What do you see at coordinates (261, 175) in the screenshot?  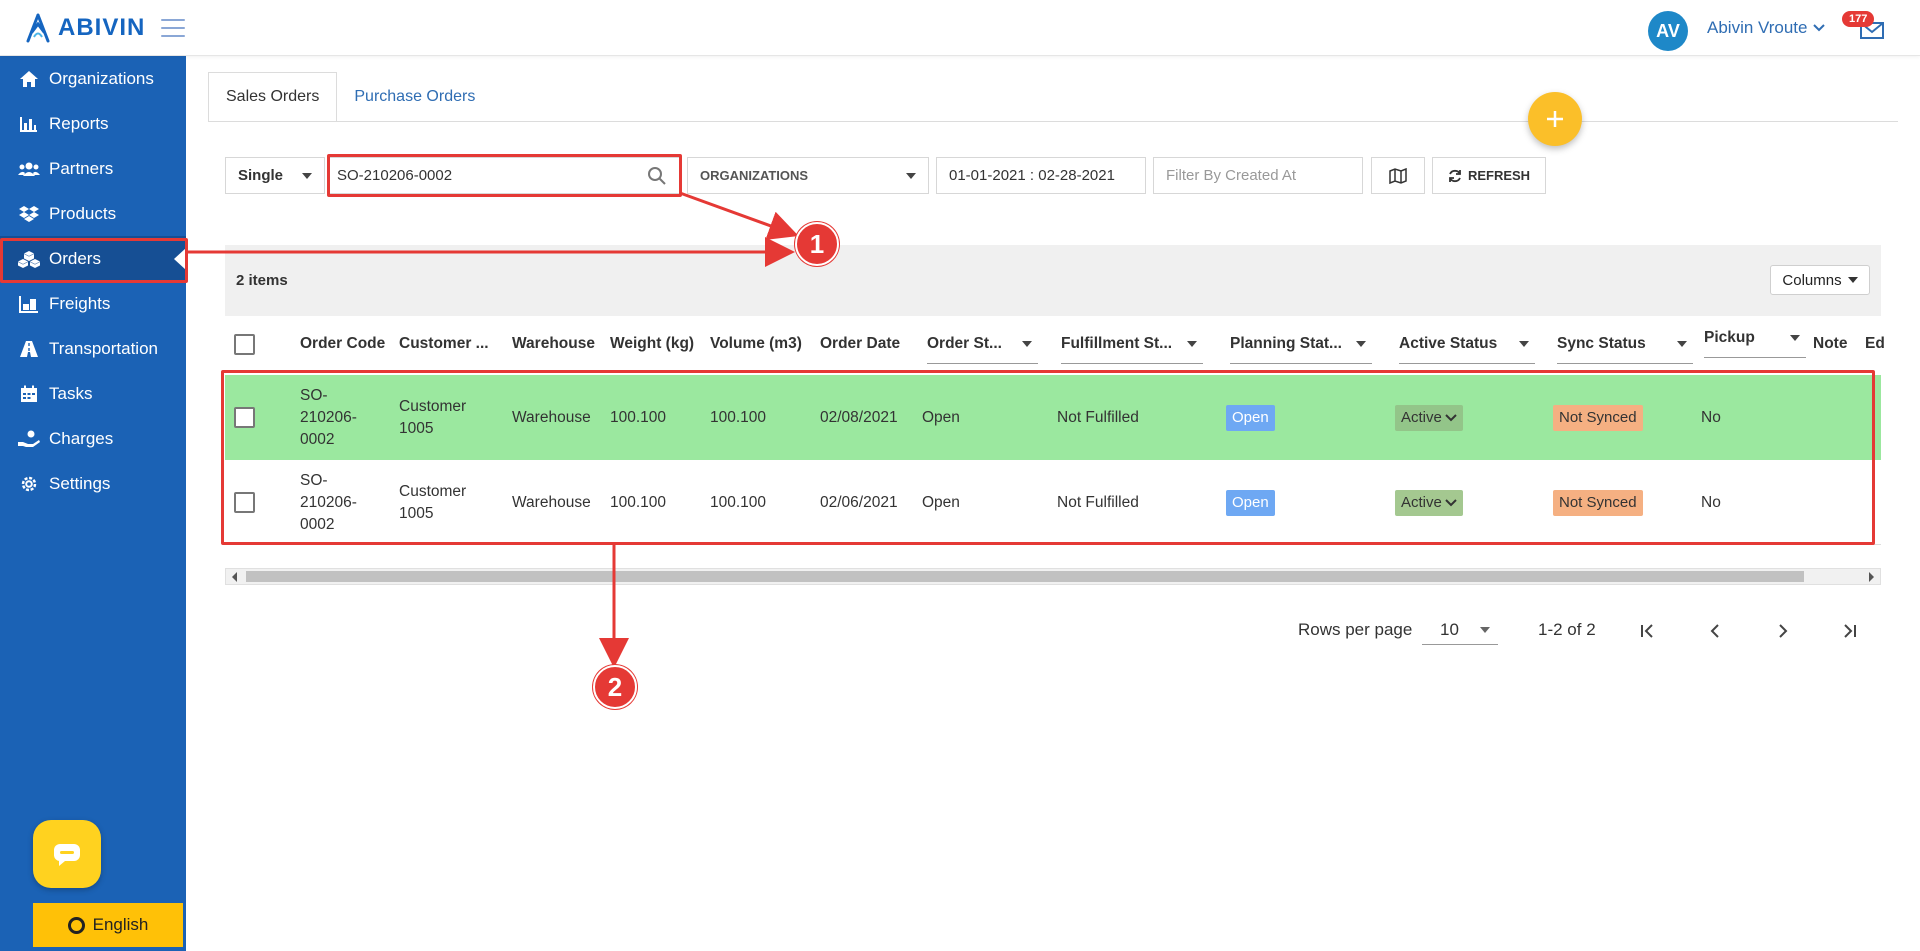 I see `search-mode-value: Single` at bounding box center [261, 175].